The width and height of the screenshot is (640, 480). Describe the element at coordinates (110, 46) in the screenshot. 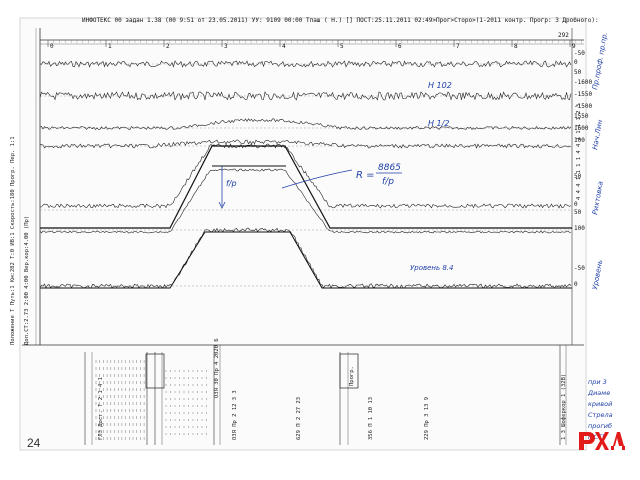

I see `ruler-tick-label: 1` at that location.